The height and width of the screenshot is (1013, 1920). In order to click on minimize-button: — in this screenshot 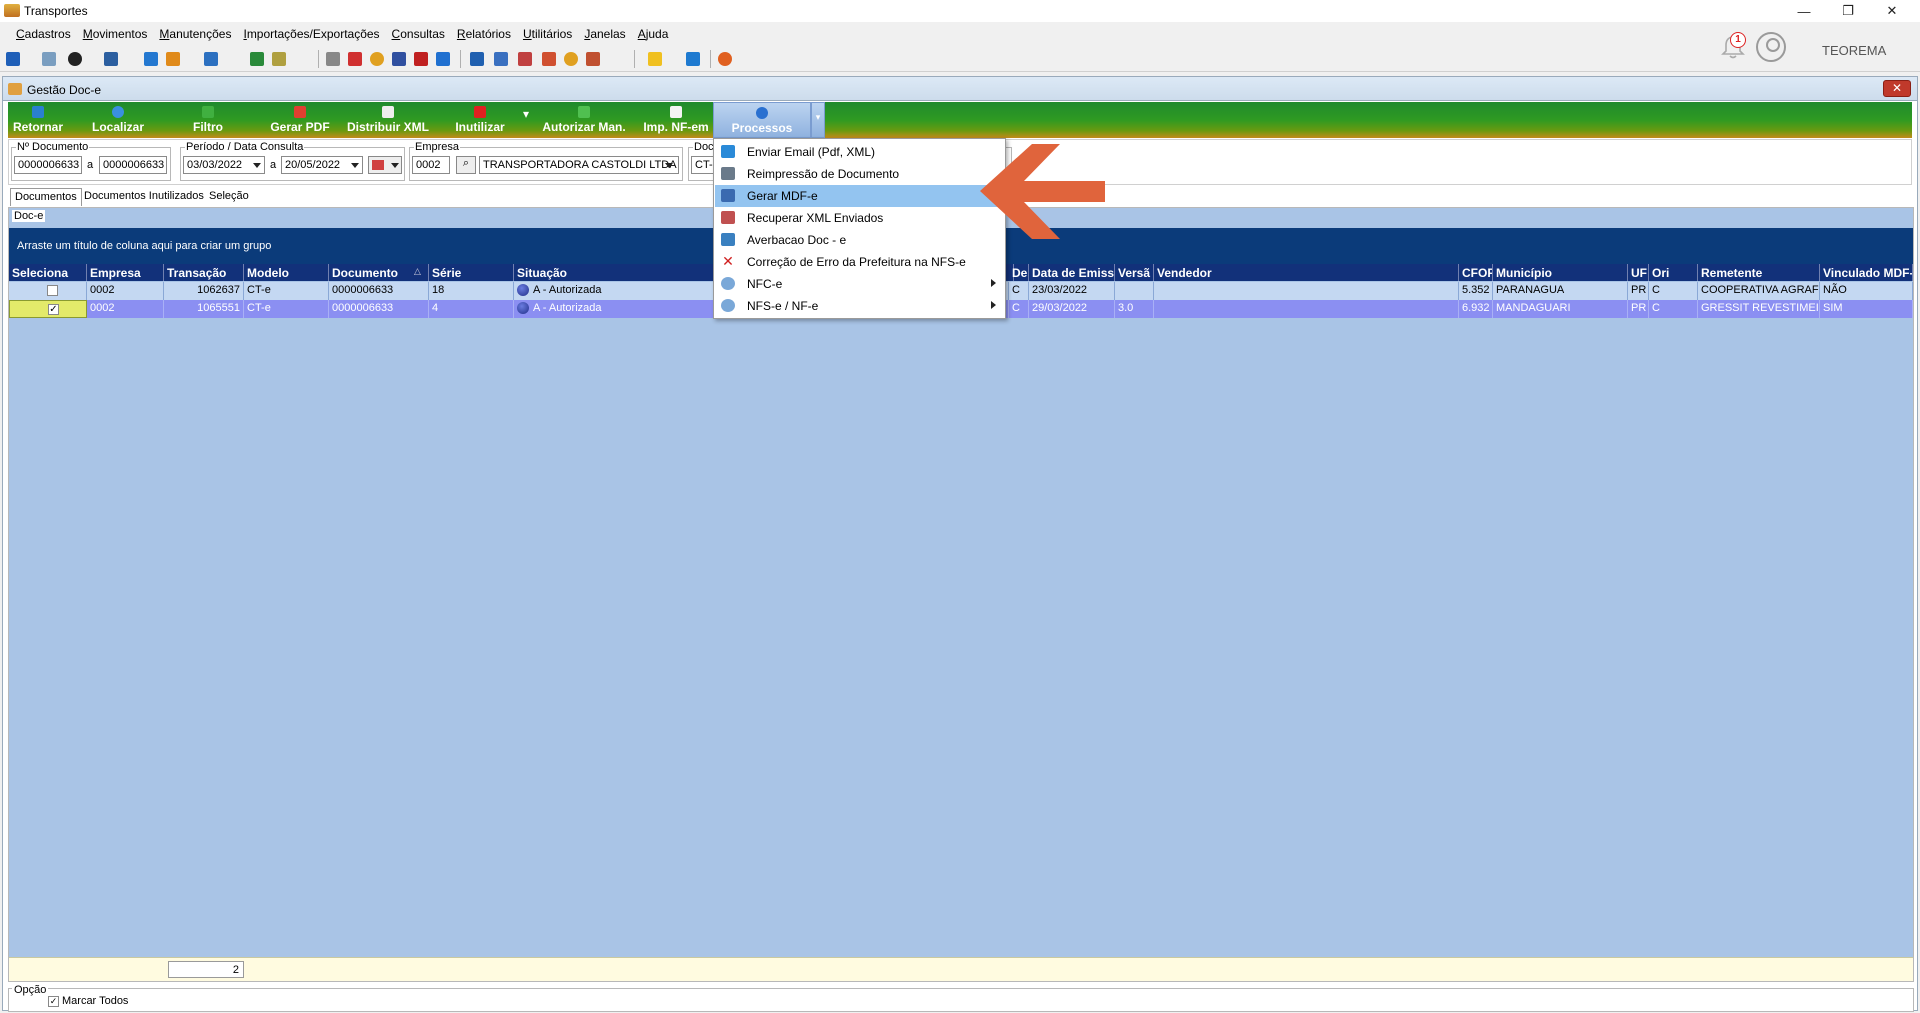, I will do `click(1804, 11)`.